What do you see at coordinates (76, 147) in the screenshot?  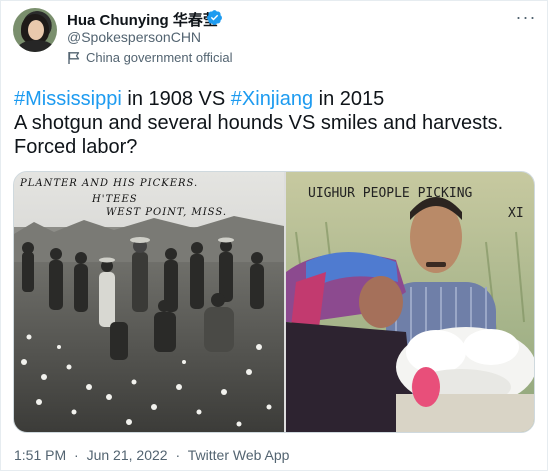 I see `tweet-text-line-3: Forced labor?` at bounding box center [76, 147].